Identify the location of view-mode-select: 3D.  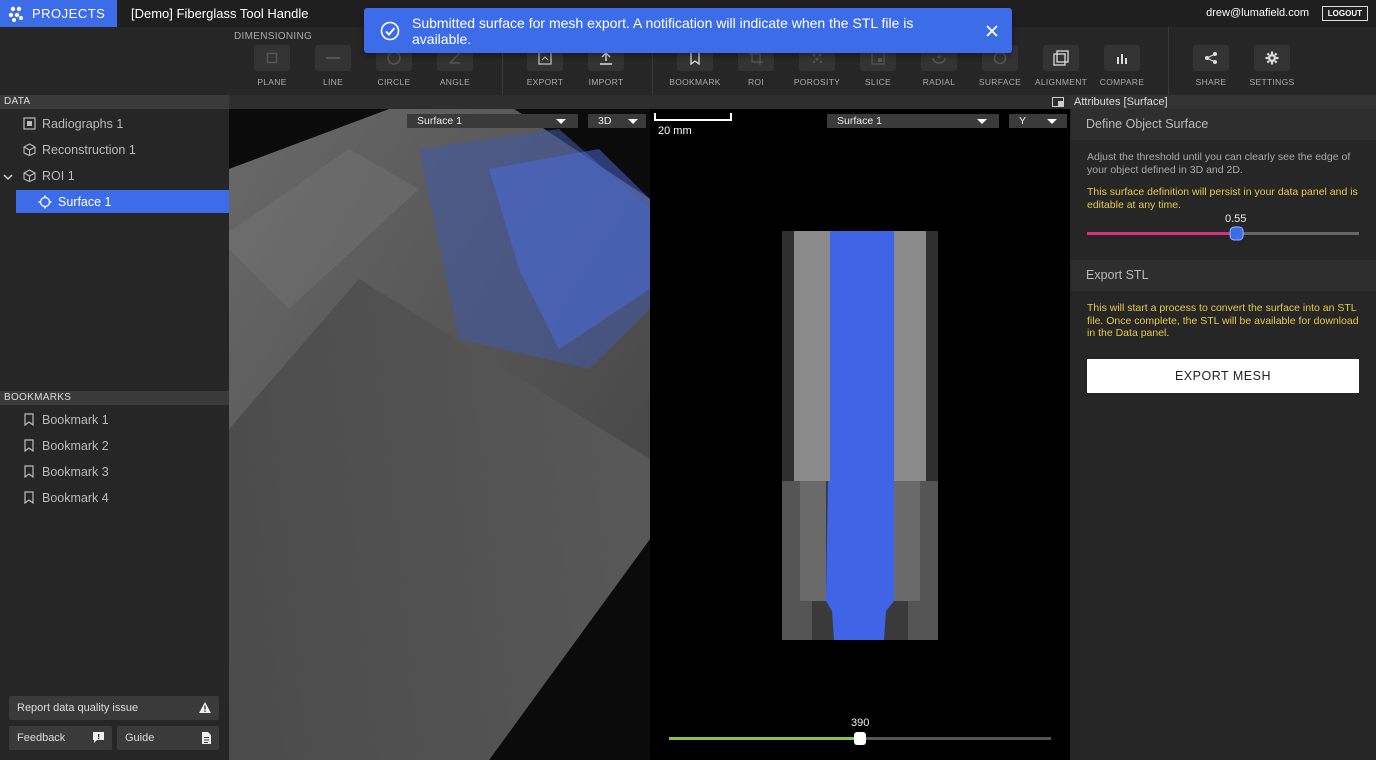
(617, 121).